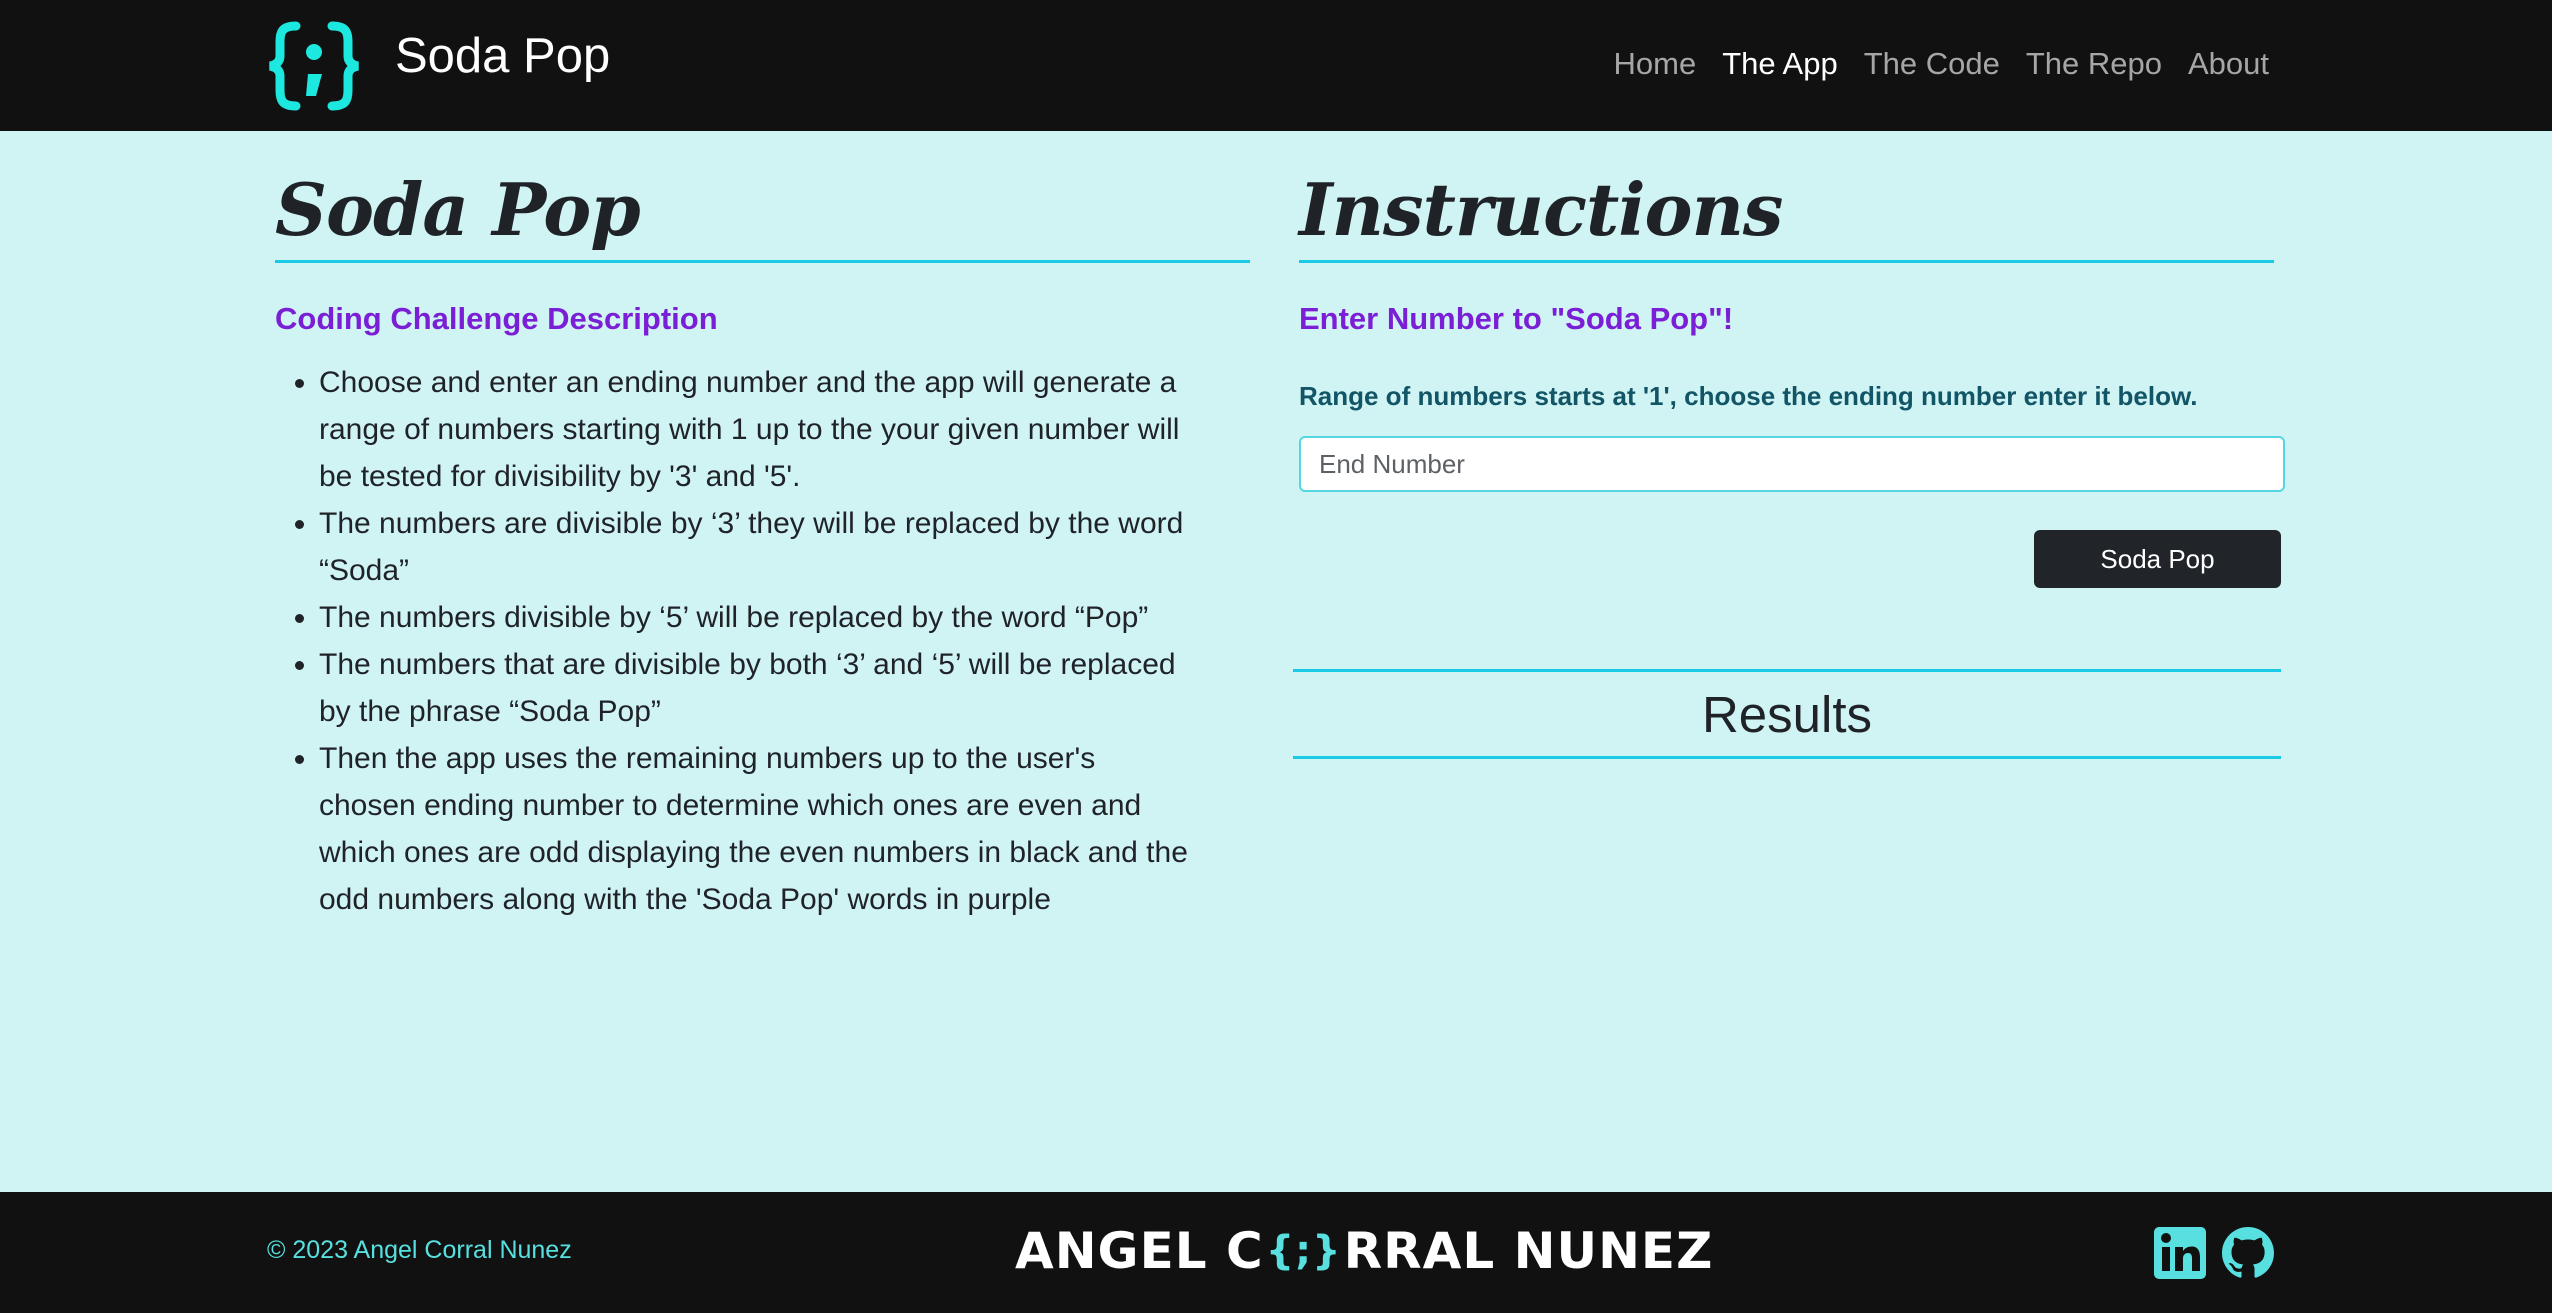 The height and width of the screenshot is (1313, 2552). I want to click on footer-logo-part: ANGEL C, so click(1139, 1251).